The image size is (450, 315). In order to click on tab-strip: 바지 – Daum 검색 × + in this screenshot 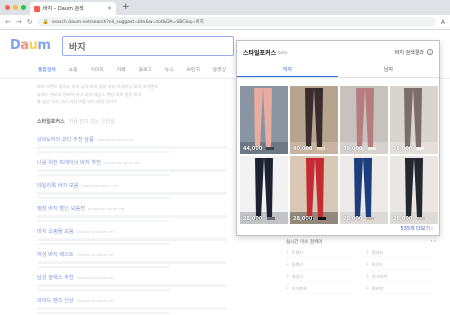, I will do `click(225, 7)`.